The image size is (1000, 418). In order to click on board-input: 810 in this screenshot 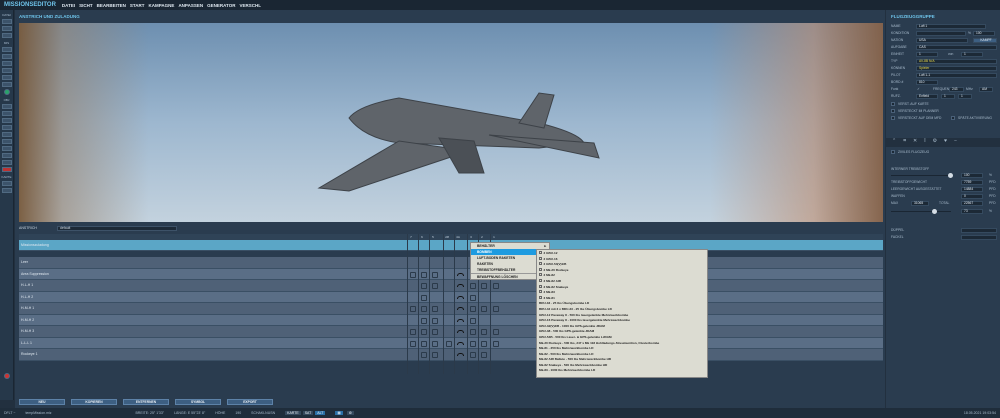, I will do `click(927, 82)`.